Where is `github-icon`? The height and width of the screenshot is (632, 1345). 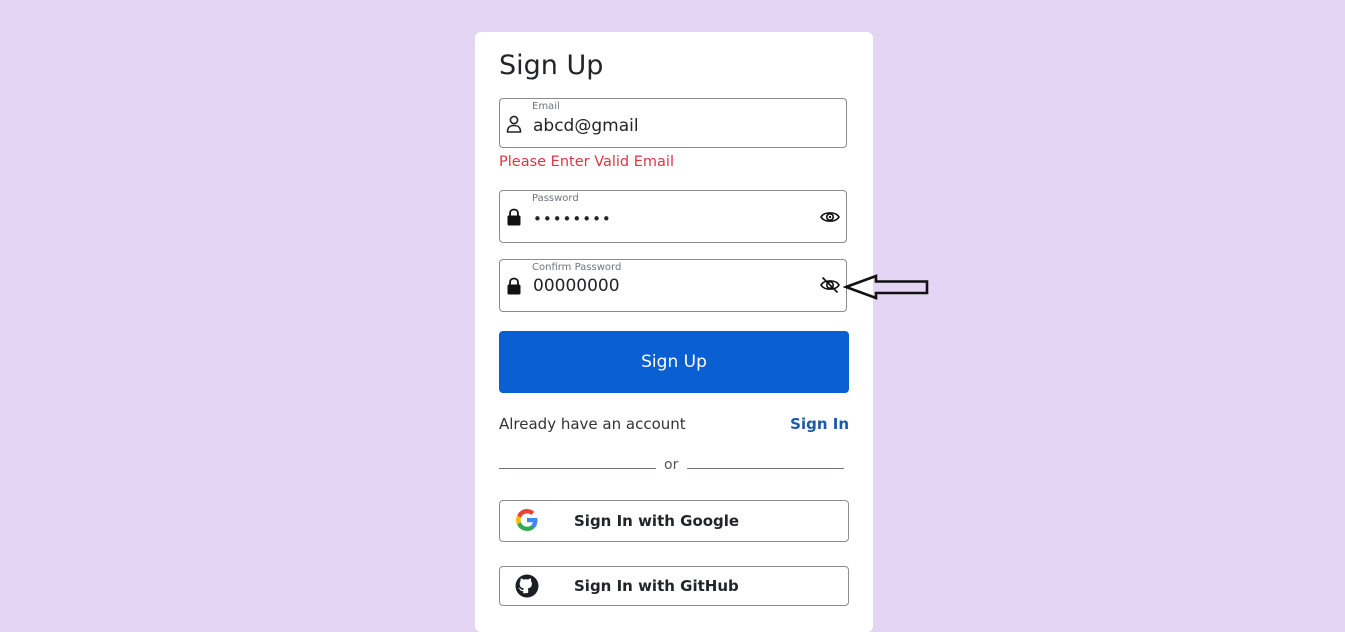
github-icon is located at coordinates (527, 586).